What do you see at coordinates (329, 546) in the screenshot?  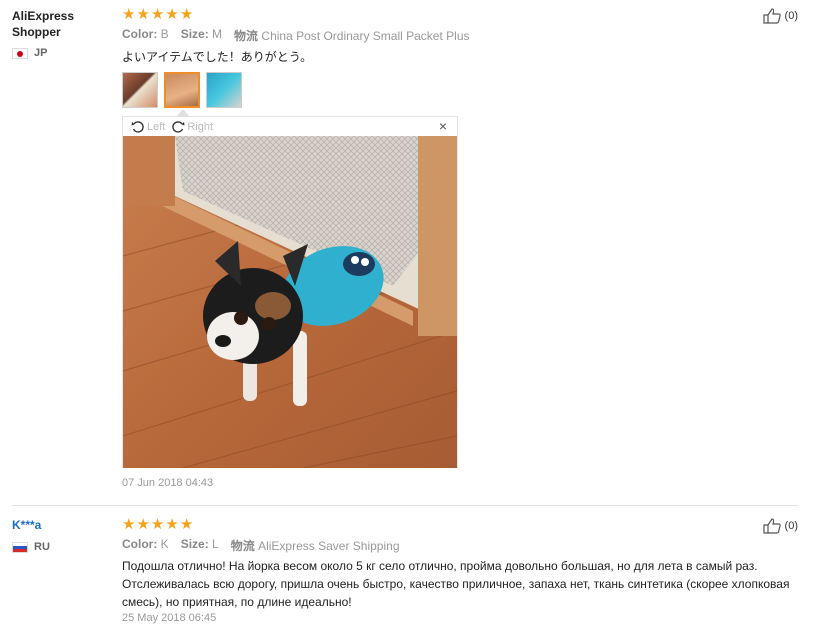 I see `shipping-value: AliExpress Saver Shipping` at bounding box center [329, 546].